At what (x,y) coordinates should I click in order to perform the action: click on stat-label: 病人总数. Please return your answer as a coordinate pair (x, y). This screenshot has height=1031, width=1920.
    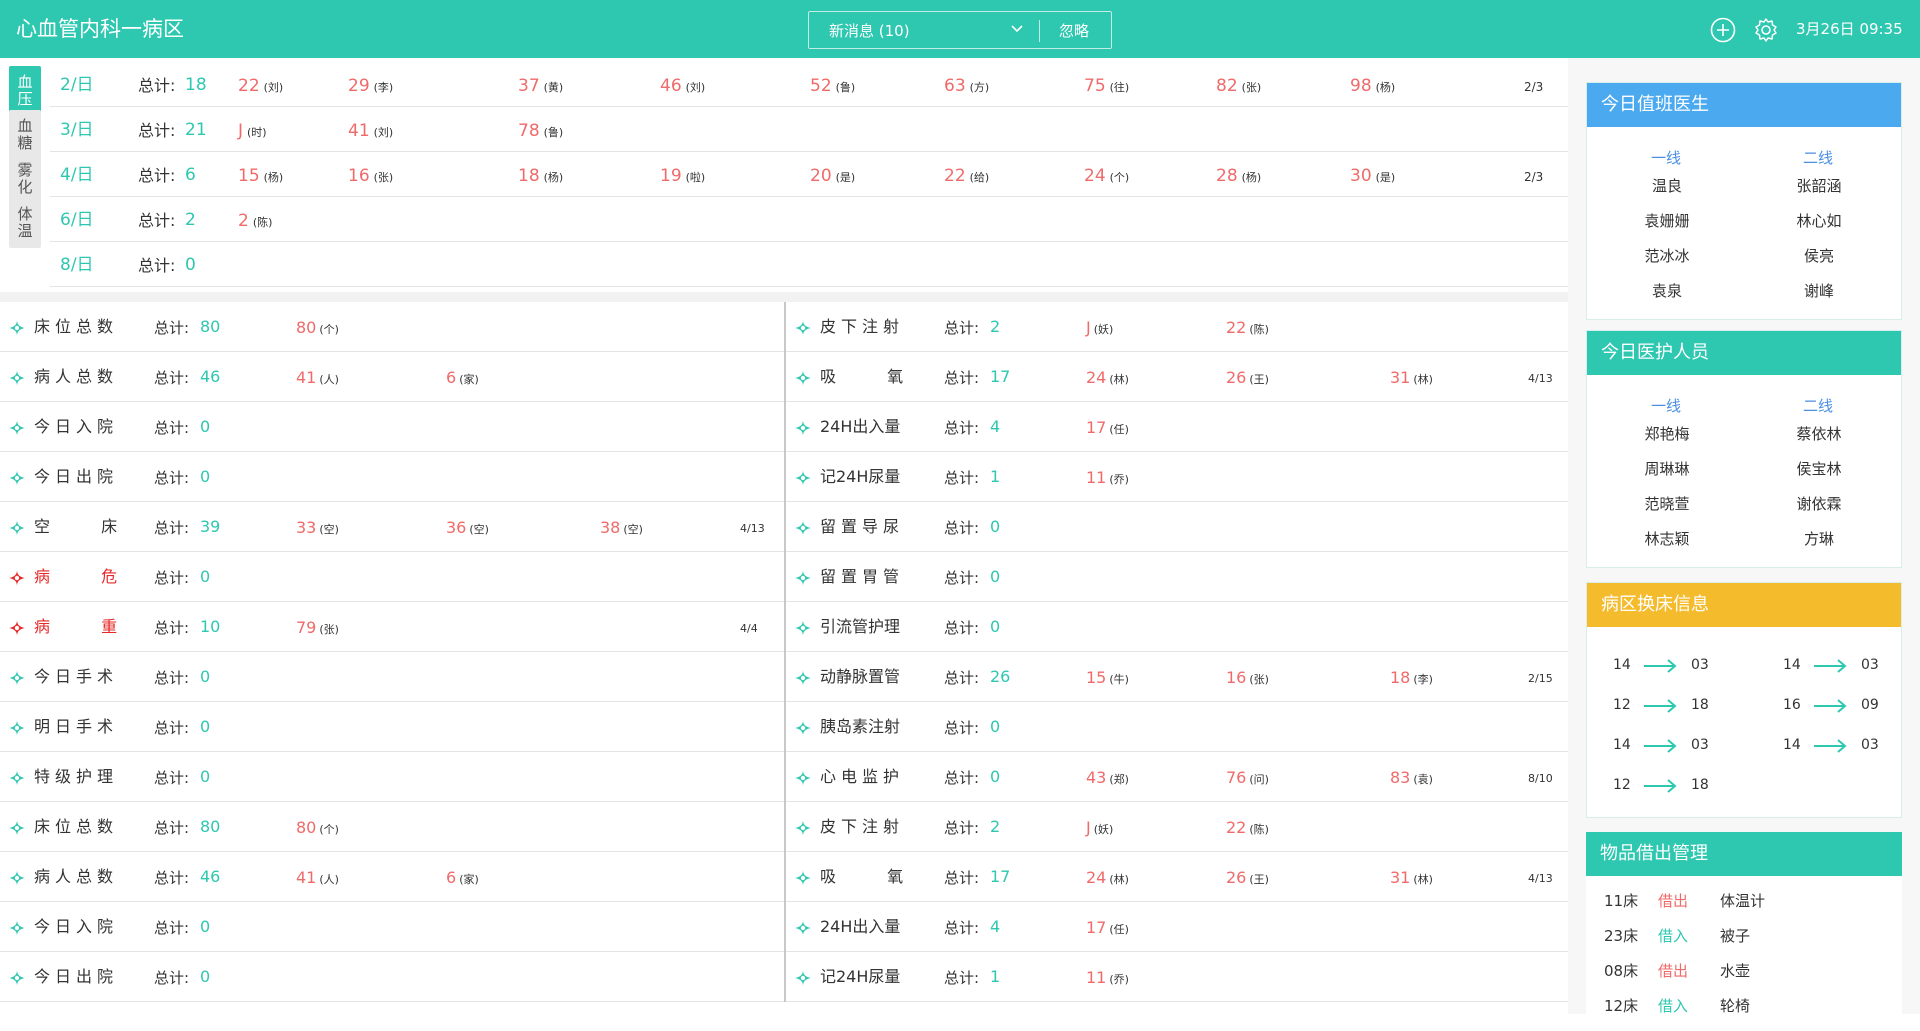
    Looking at the image, I should click on (76, 376).